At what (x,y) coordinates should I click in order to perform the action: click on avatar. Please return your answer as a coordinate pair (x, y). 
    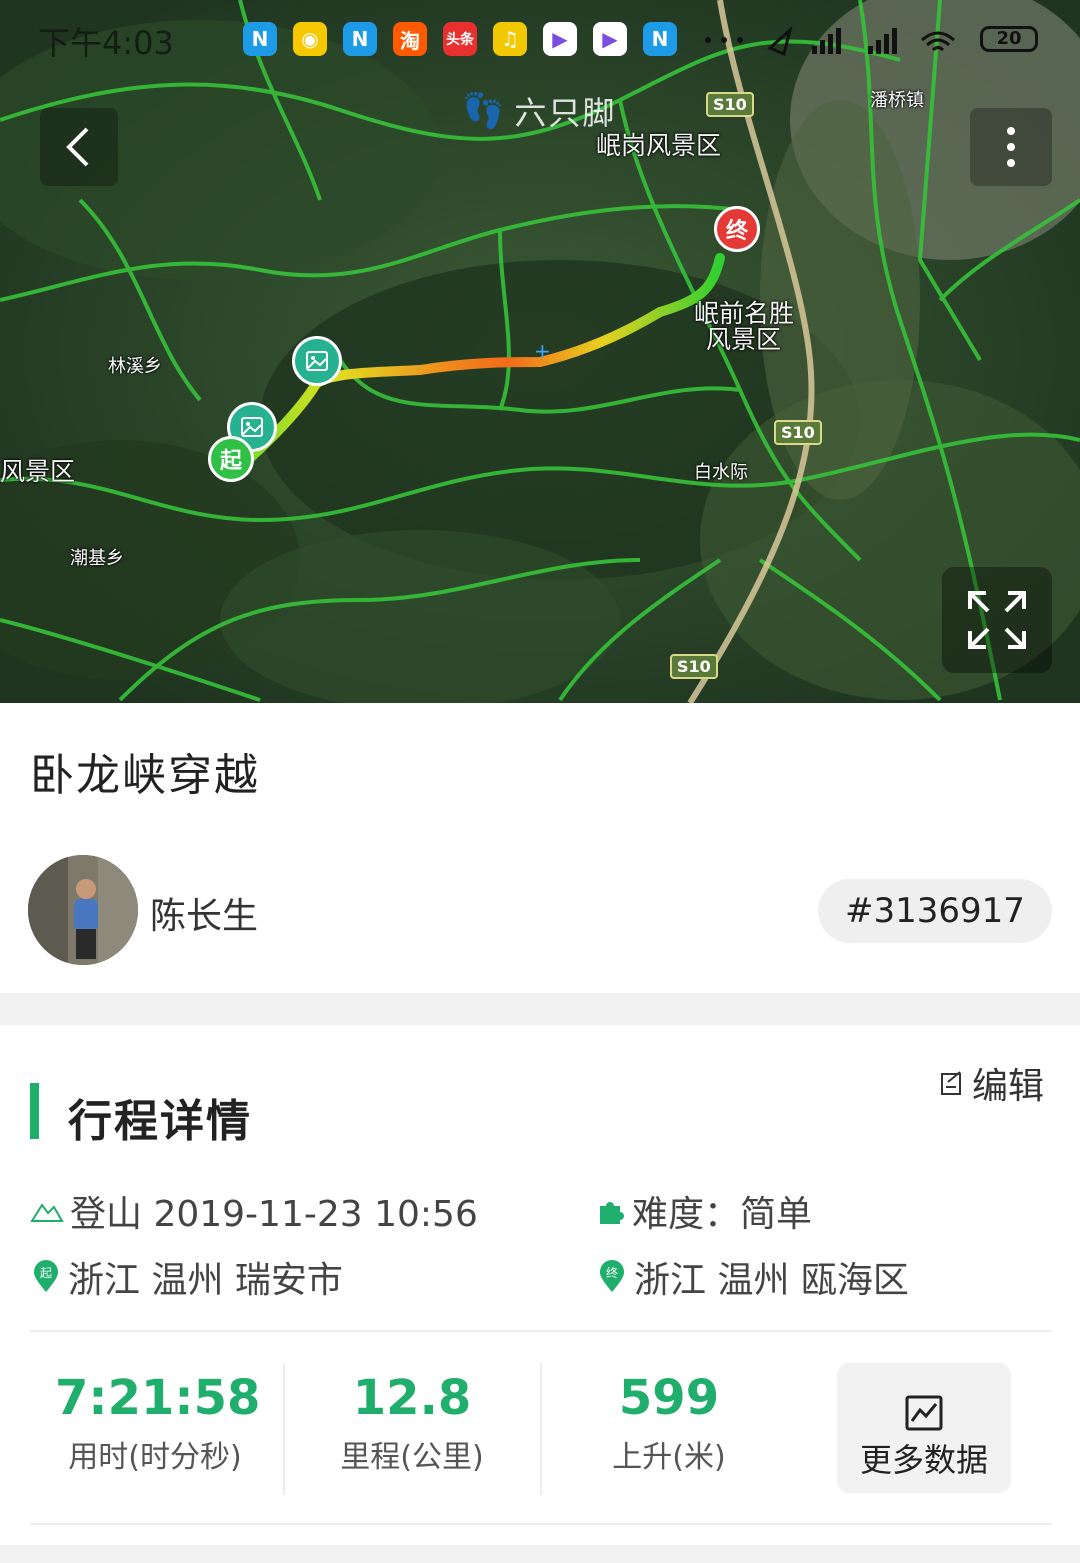
    Looking at the image, I should click on (83, 910).